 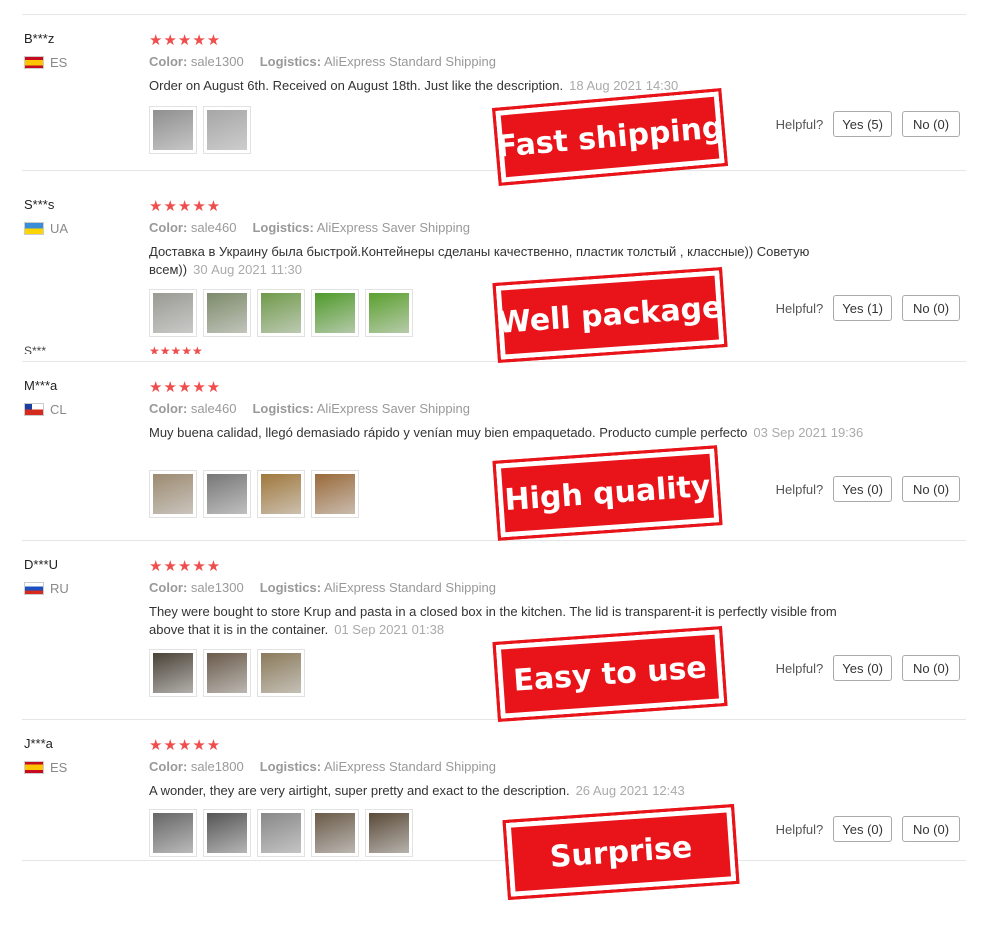 What do you see at coordinates (610, 674) in the screenshot?
I see `promo-stamp-easy-to-use: Easy to use` at bounding box center [610, 674].